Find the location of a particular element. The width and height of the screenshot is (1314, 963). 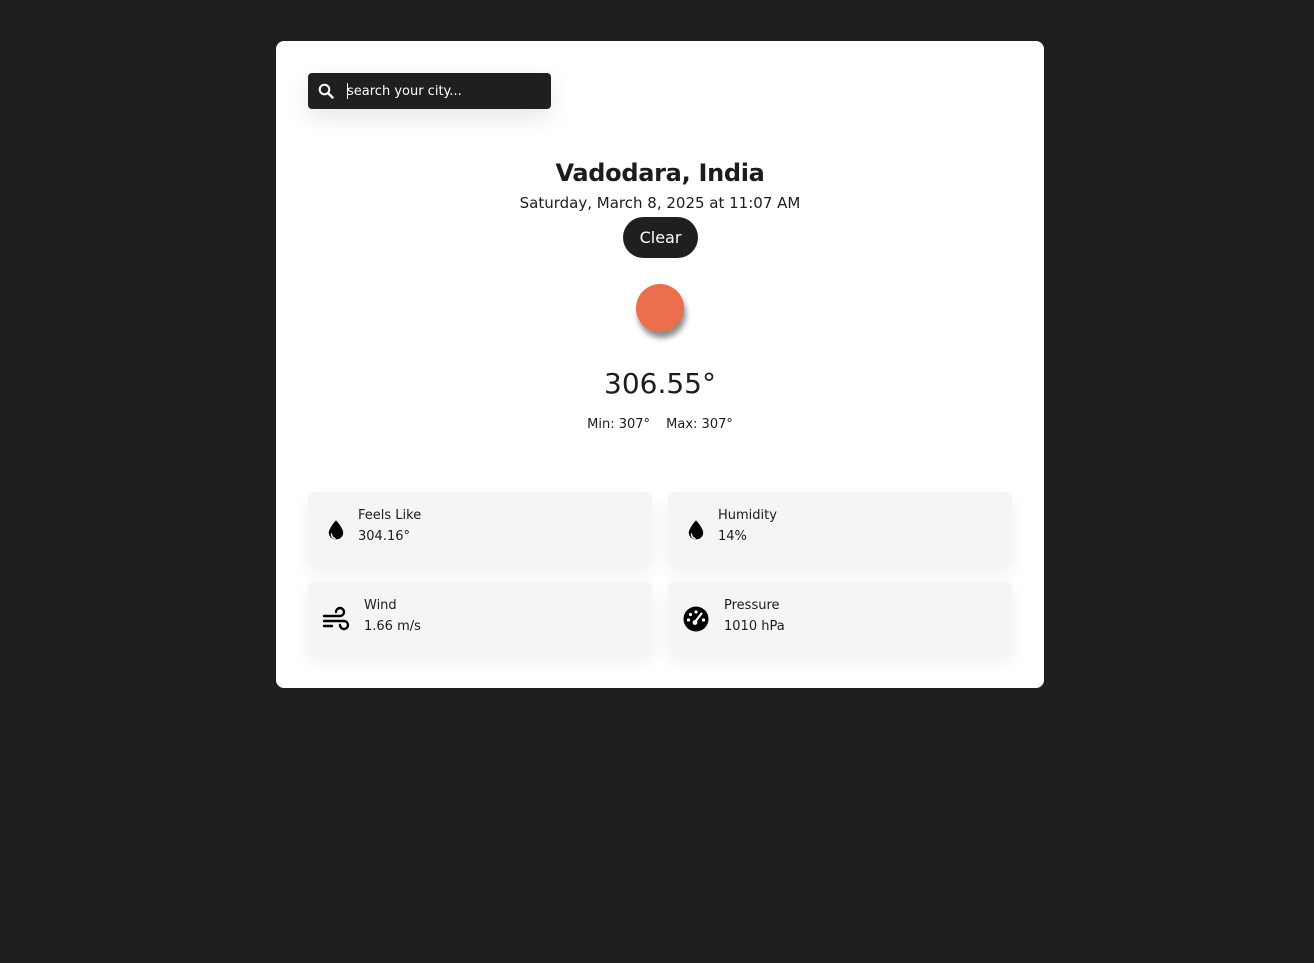

max-temp: Max: 307° is located at coordinates (699, 424).